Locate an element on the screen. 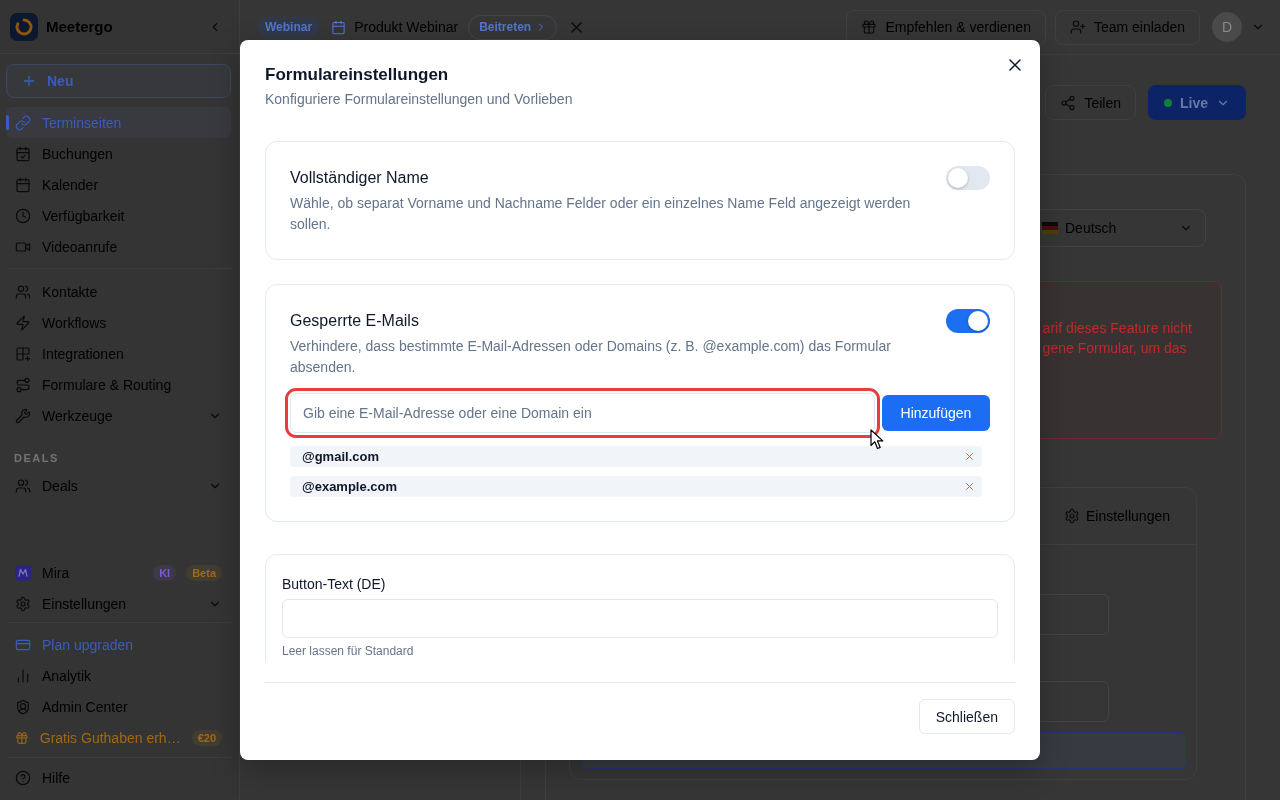 The width and height of the screenshot is (1280, 800). new-button: Neu is located at coordinates (118, 81).